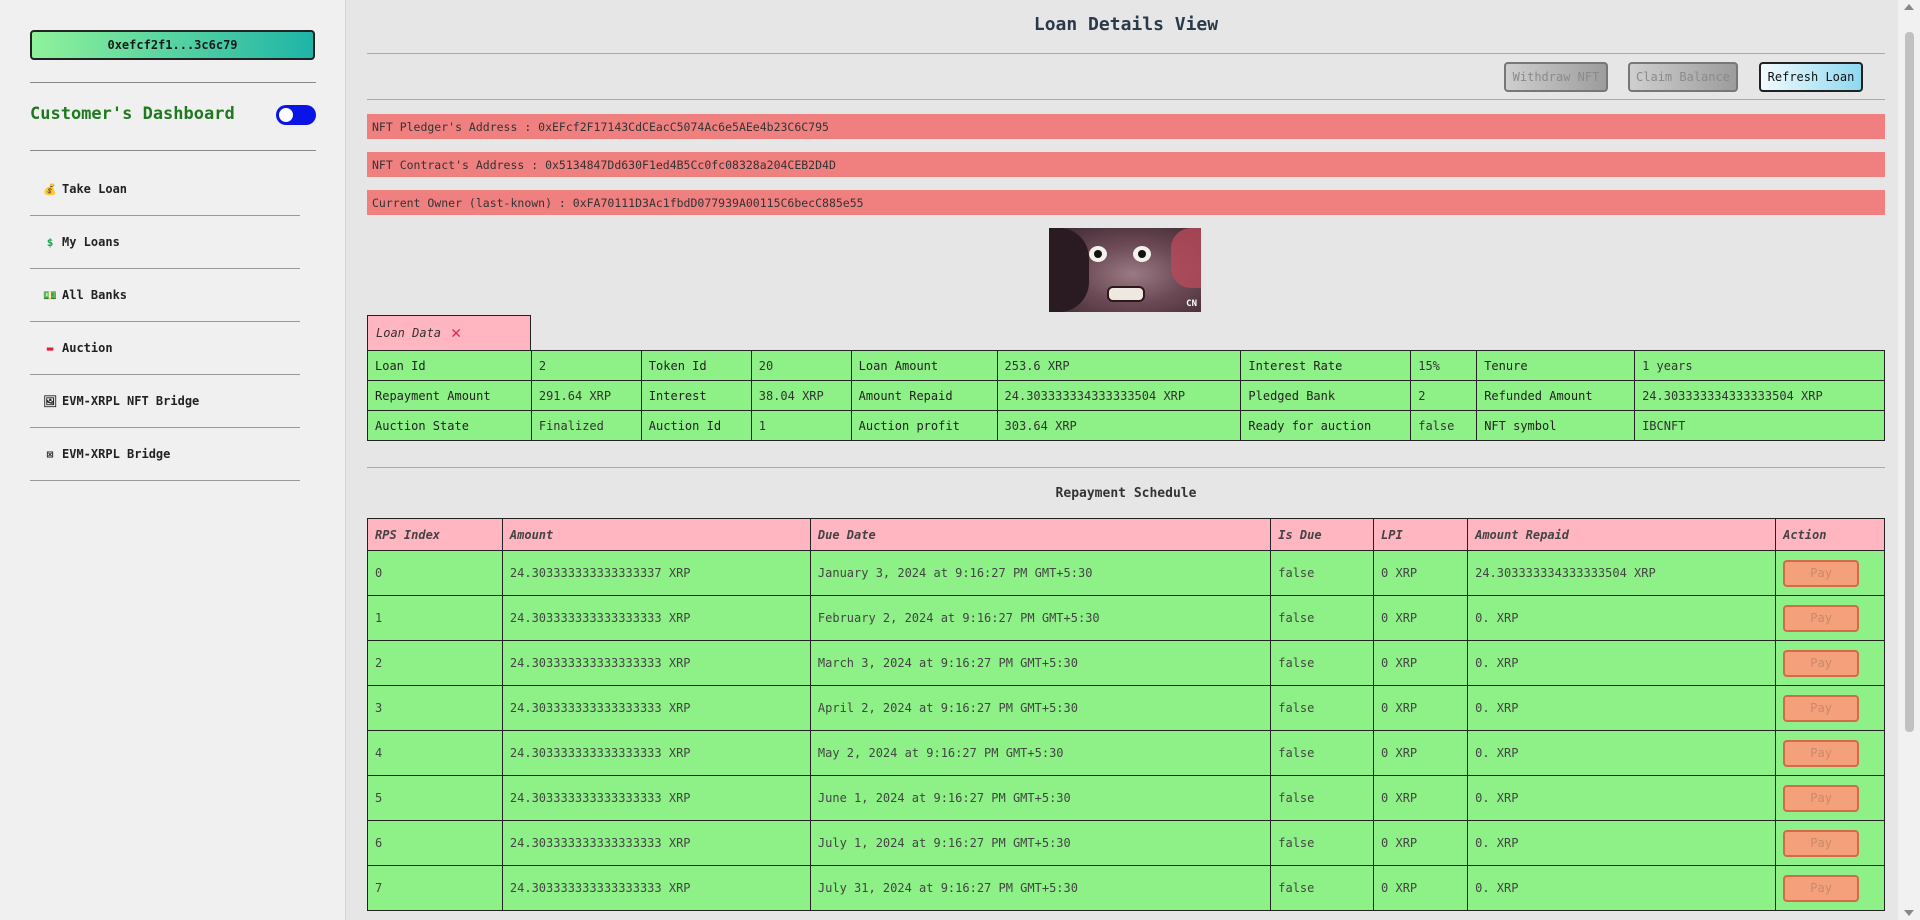 The width and height of the screenshot is (1920, 920). I want to click on sidebar-item-auction: ▬ Auction, so click(165, 348).